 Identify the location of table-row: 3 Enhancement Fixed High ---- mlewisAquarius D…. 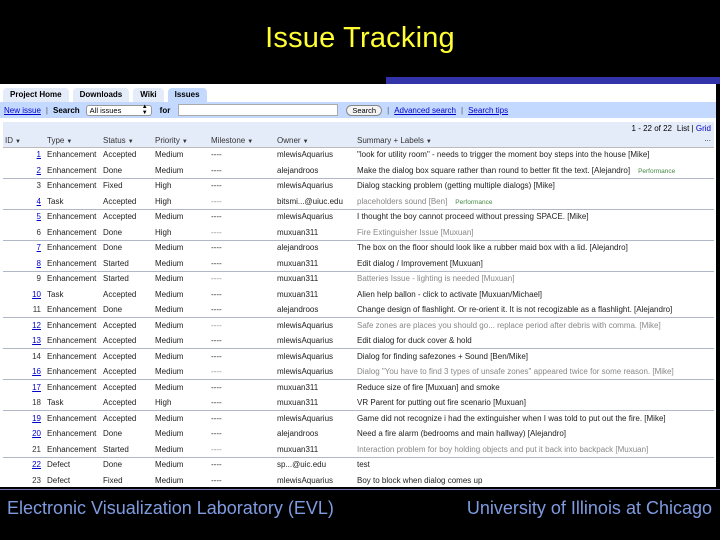
(358, 186).